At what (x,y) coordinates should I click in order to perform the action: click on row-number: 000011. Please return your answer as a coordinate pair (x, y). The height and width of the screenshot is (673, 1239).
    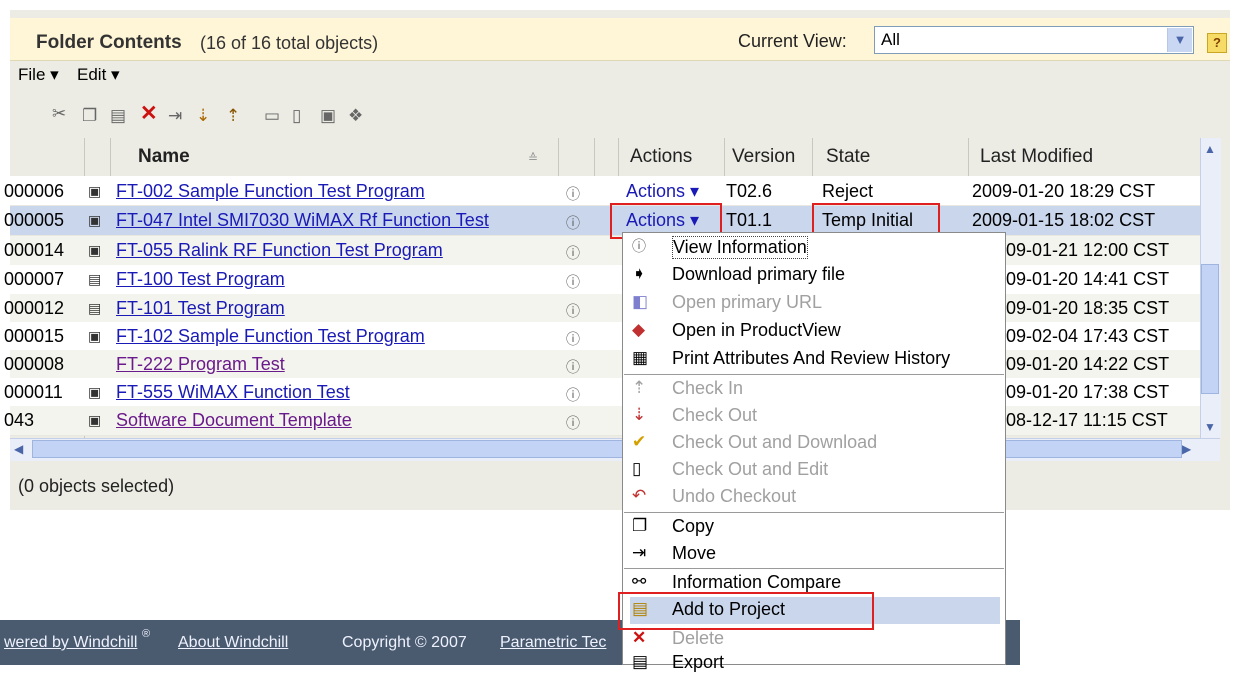
    Looking at the image, I should click on (33, 392).